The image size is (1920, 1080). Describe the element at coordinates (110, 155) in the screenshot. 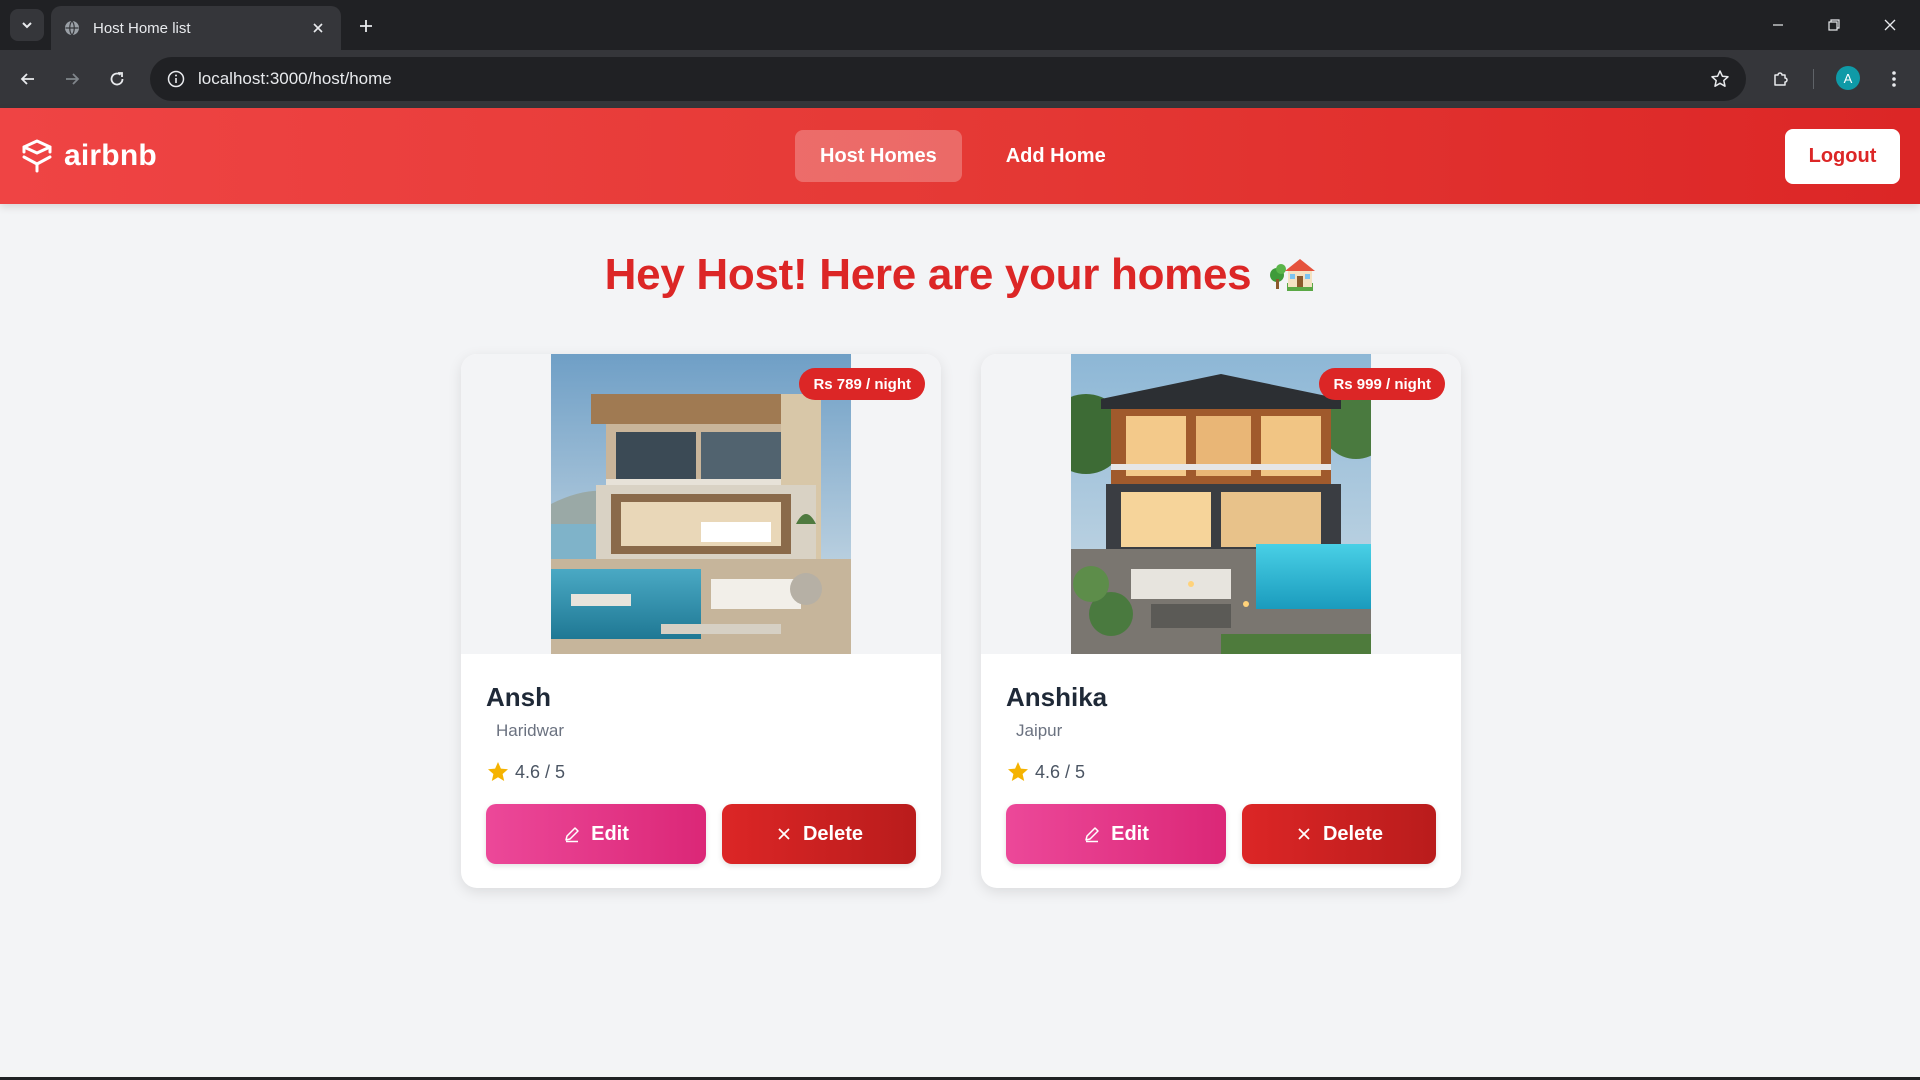

I see `brand-name: airbnb` at that location.